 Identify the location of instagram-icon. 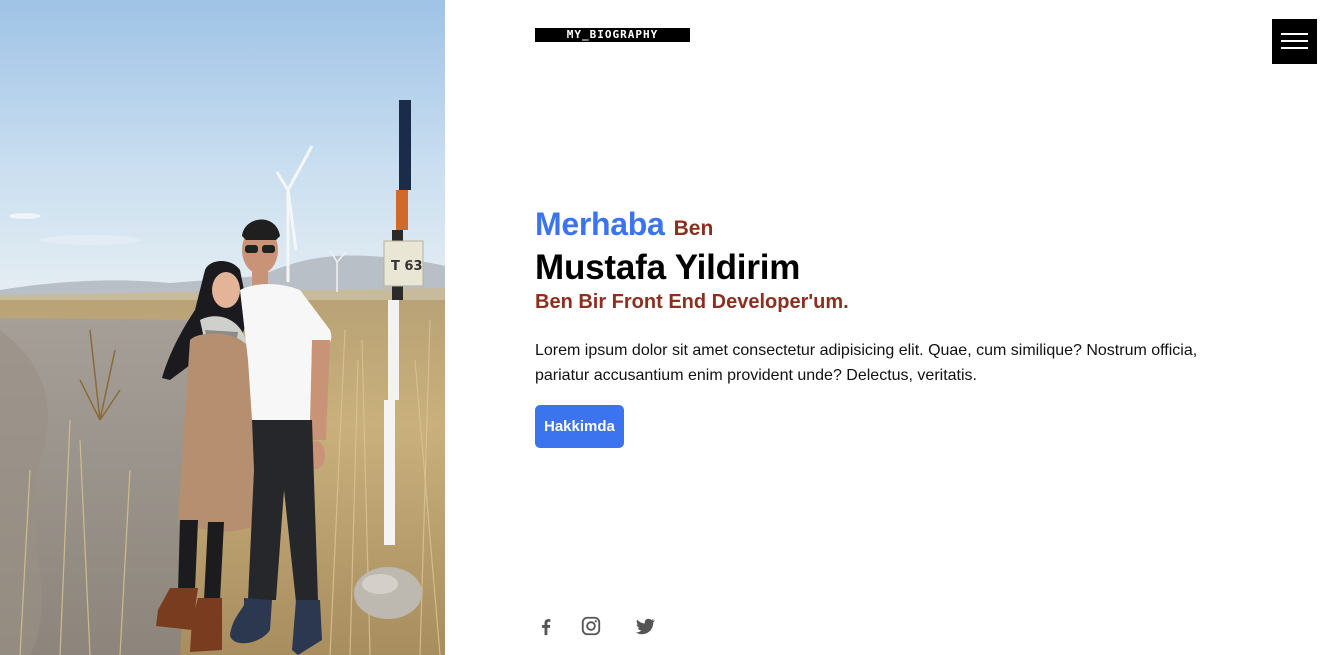
(591, 626).